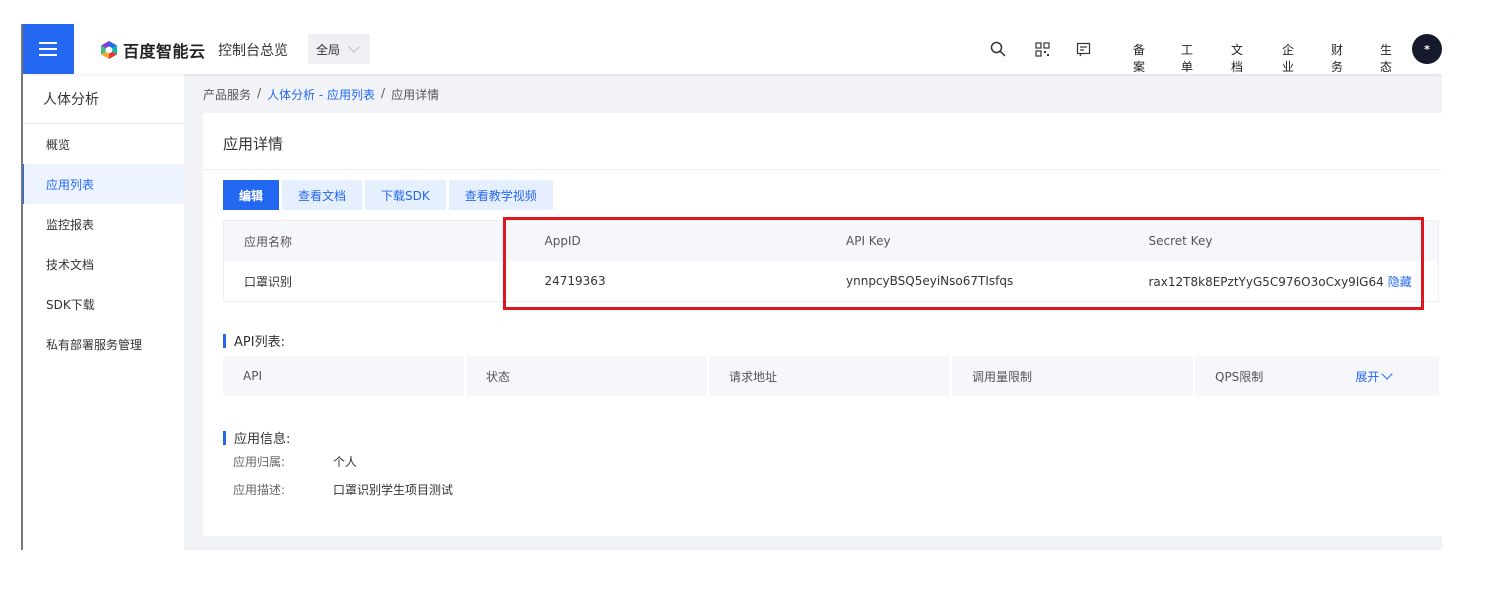 The image size is (1510, 615). What do you see at coordinates (998, 49) in the screenshot?
I see `search-icon` at bounding box center [998, 49].